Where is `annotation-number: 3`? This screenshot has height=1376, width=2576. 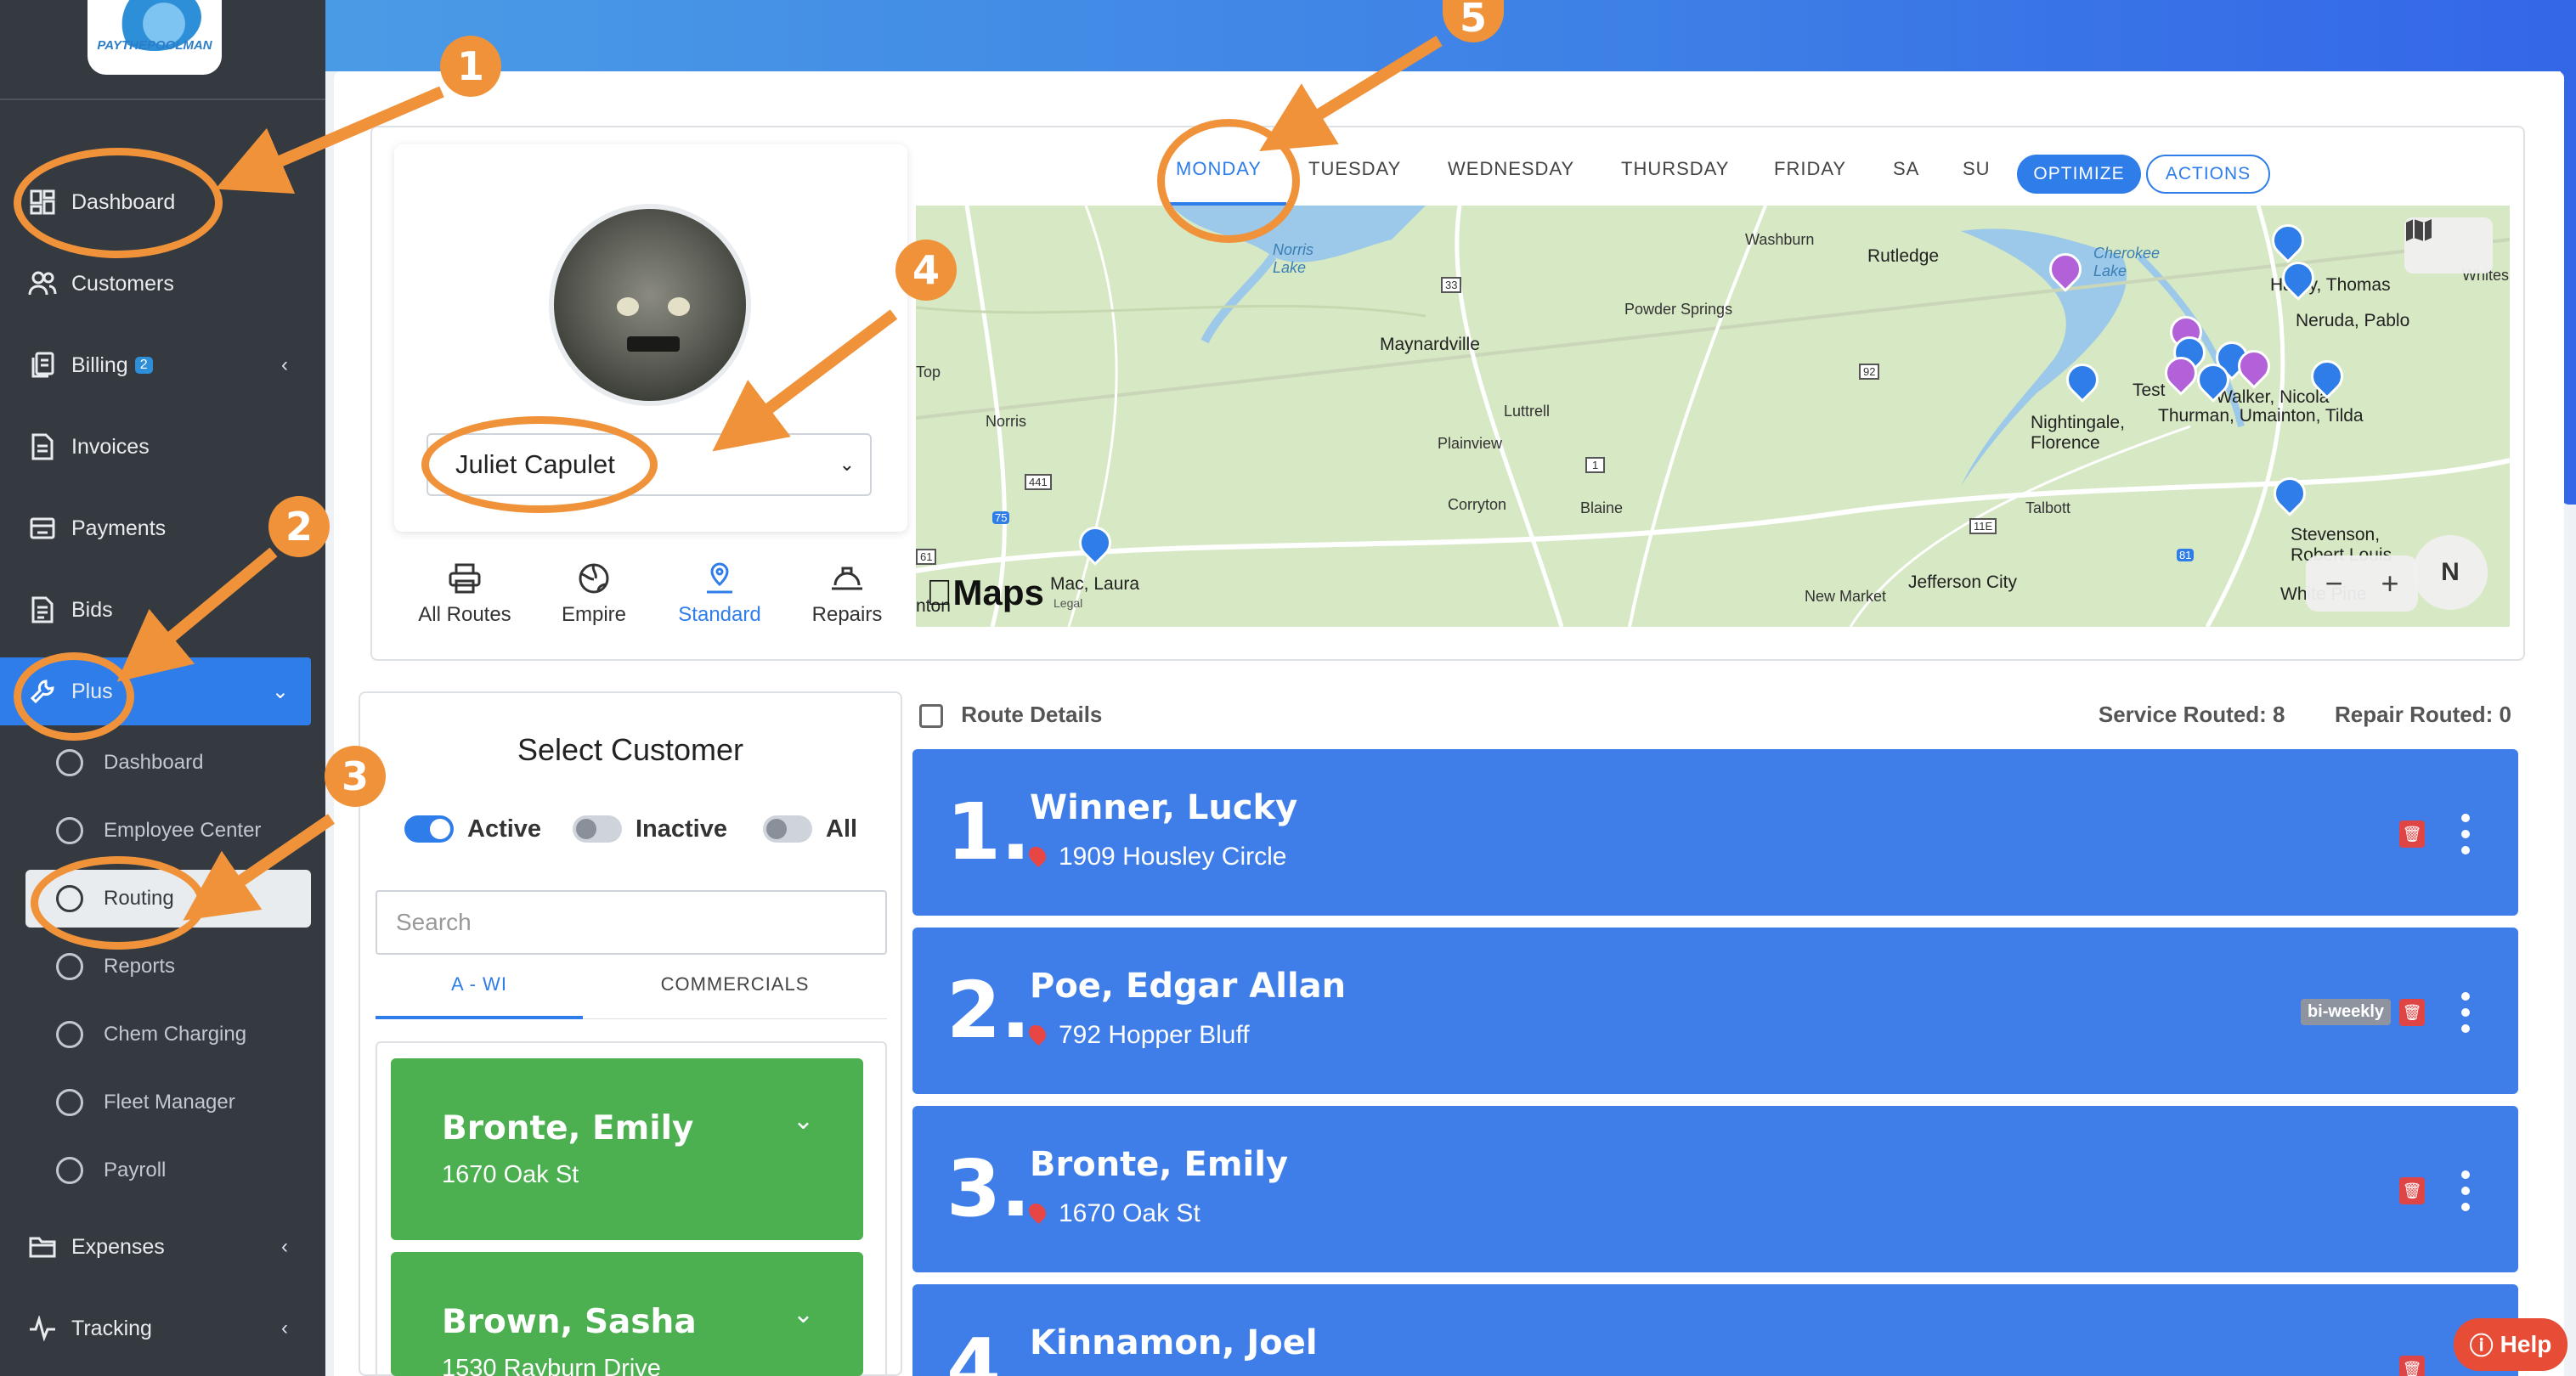 annotation-number: 3 is located at coordinates (355, 777).